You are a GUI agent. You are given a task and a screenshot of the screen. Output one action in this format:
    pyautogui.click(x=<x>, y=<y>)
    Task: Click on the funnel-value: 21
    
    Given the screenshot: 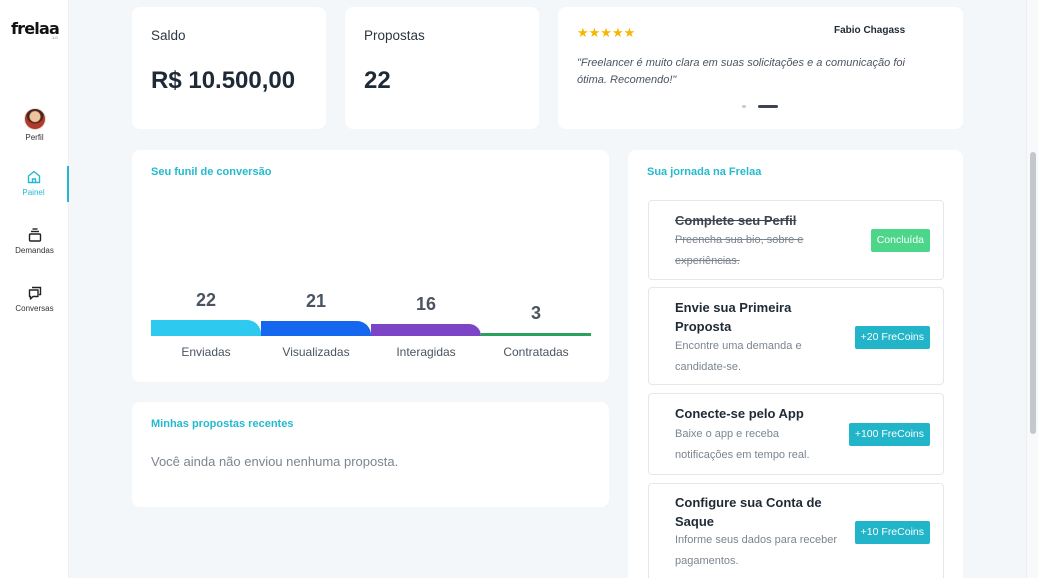 What is the action you would take?
    pyautogui.click(x=316, y=301)
    